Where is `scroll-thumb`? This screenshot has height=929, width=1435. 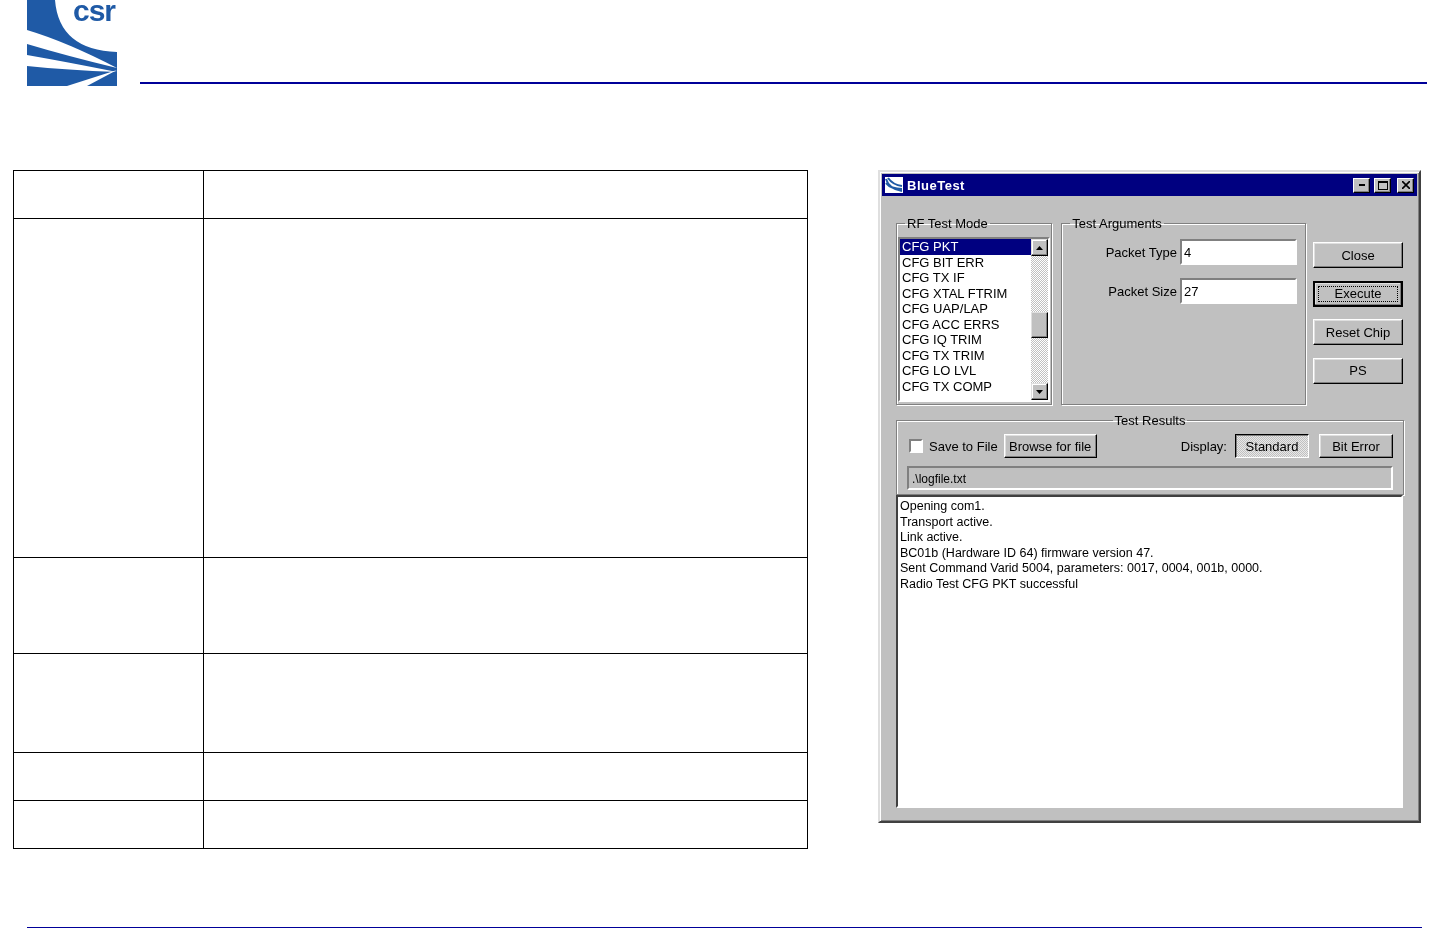 scroll-thumb is located at coordinates (1040, 325).